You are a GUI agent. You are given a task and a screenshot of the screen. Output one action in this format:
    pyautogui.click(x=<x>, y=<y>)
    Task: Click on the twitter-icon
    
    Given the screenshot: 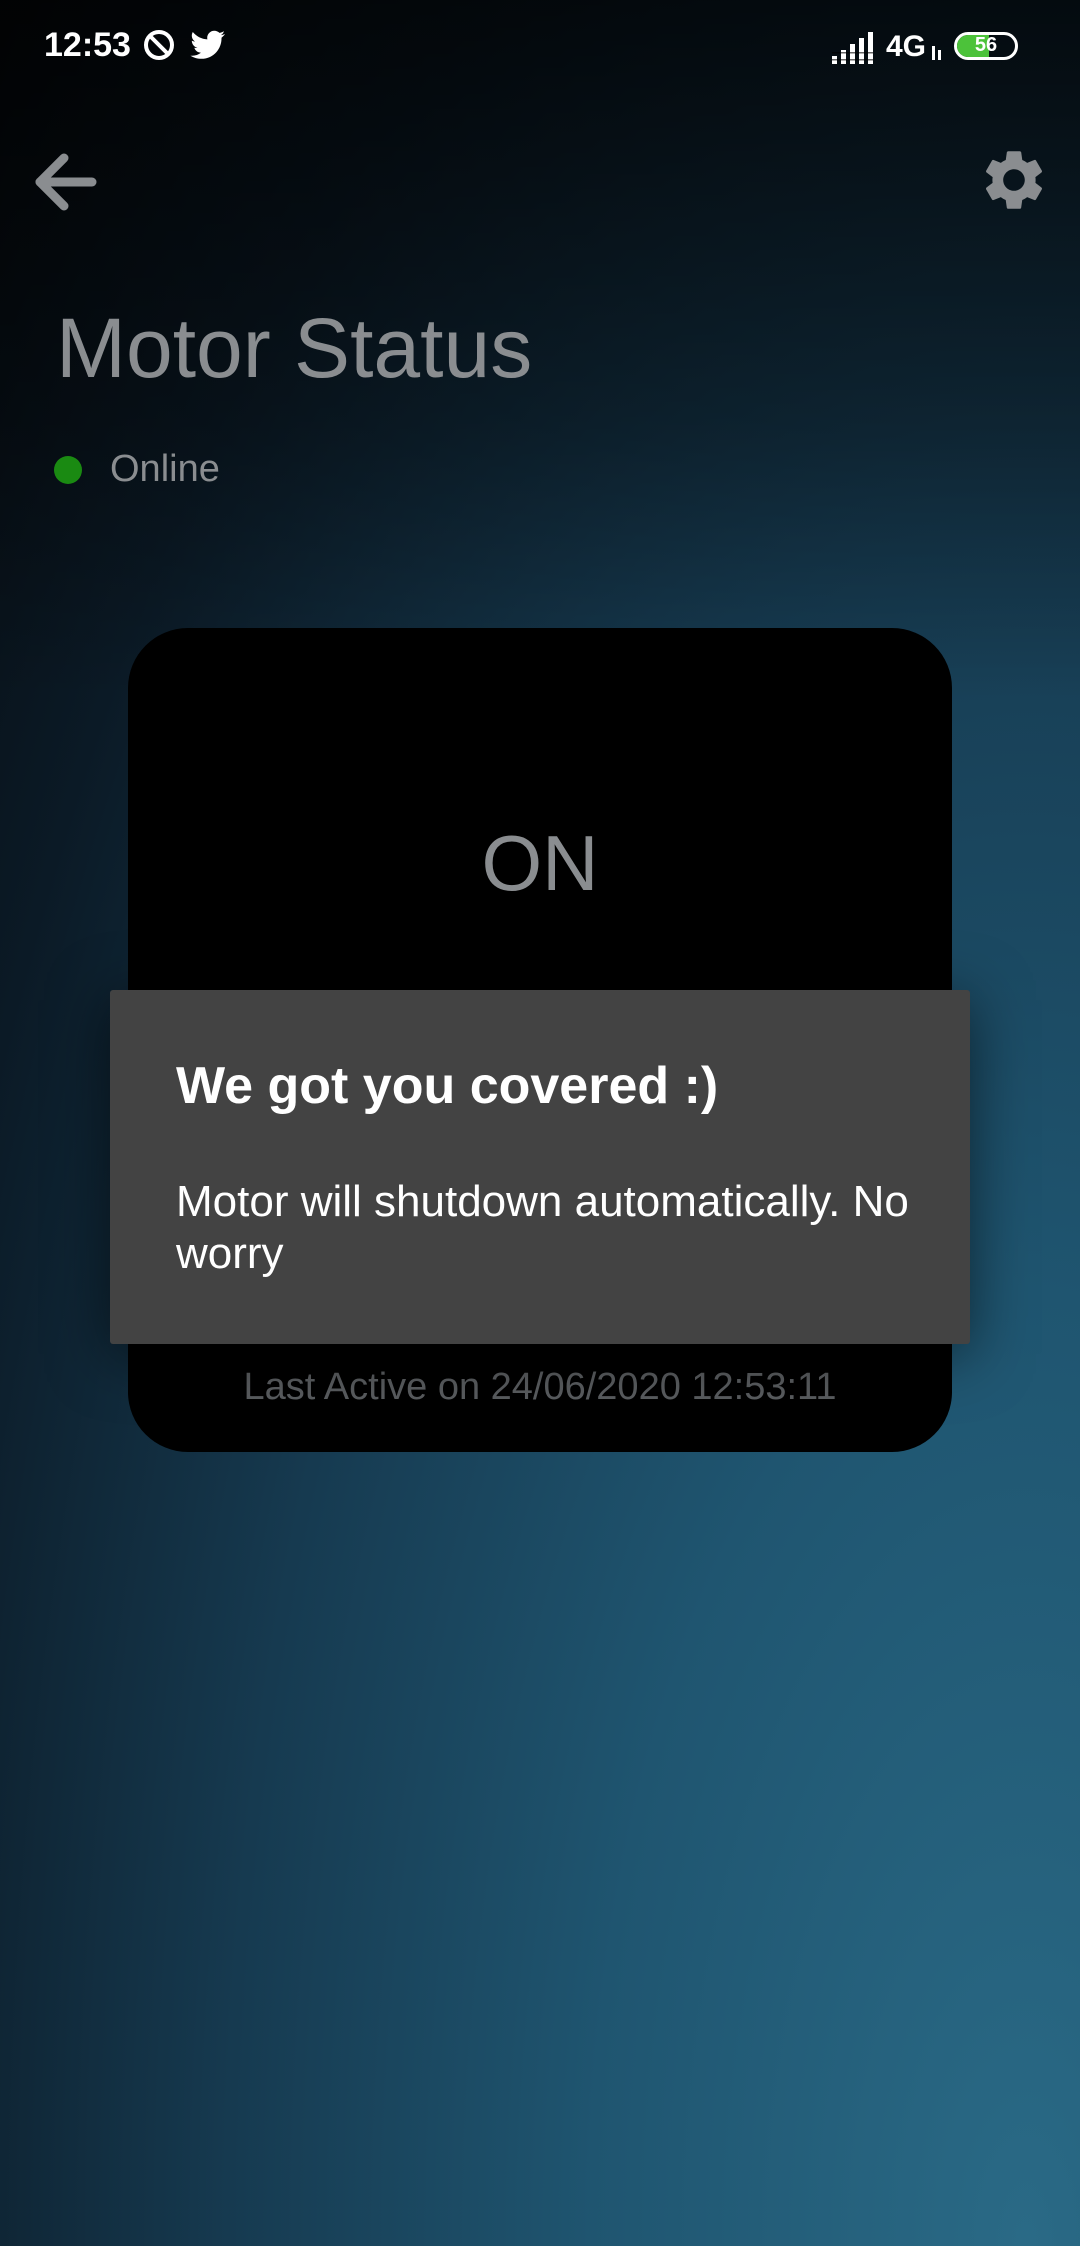 What is the action you would take?
    pyautogui.click(x=208, y=47)
    